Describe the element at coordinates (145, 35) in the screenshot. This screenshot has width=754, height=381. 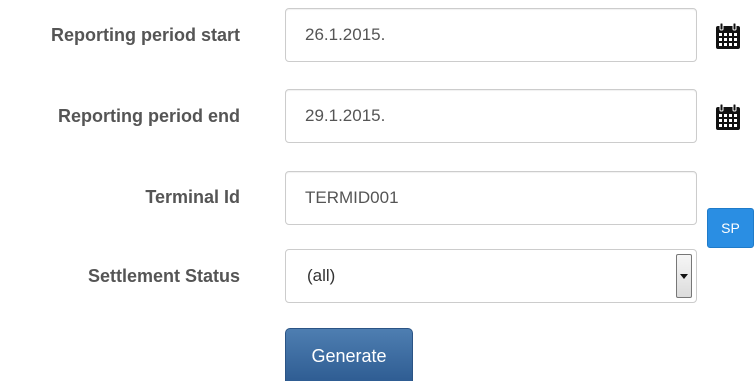
I see `period-start-label: Reporting period start` at that location.